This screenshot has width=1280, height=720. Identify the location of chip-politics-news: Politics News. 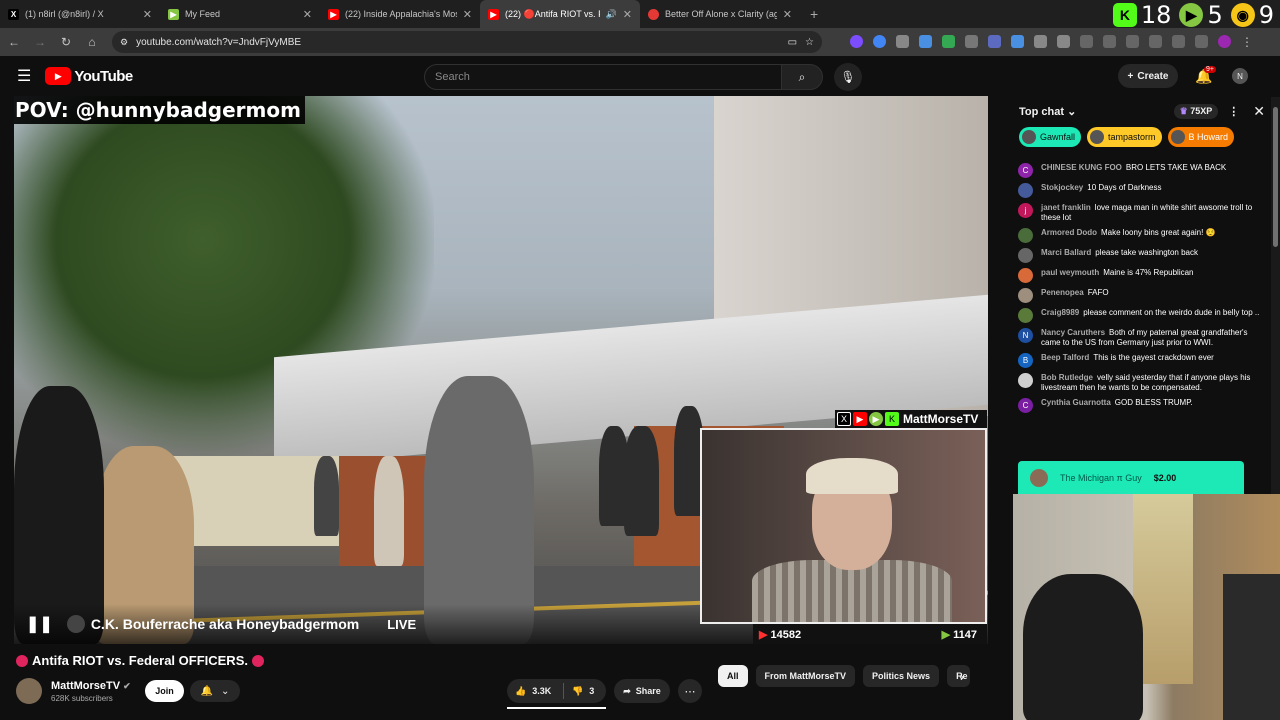
(901, 676).